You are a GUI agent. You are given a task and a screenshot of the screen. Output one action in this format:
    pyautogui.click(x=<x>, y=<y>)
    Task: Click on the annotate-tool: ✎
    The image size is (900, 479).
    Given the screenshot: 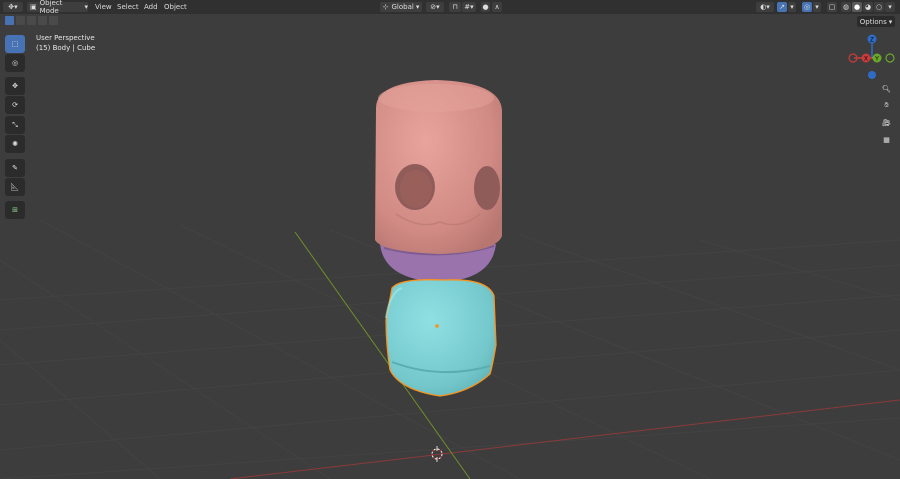 What is the action you would take?
    pyautogui.click(x=15, y=168)
    